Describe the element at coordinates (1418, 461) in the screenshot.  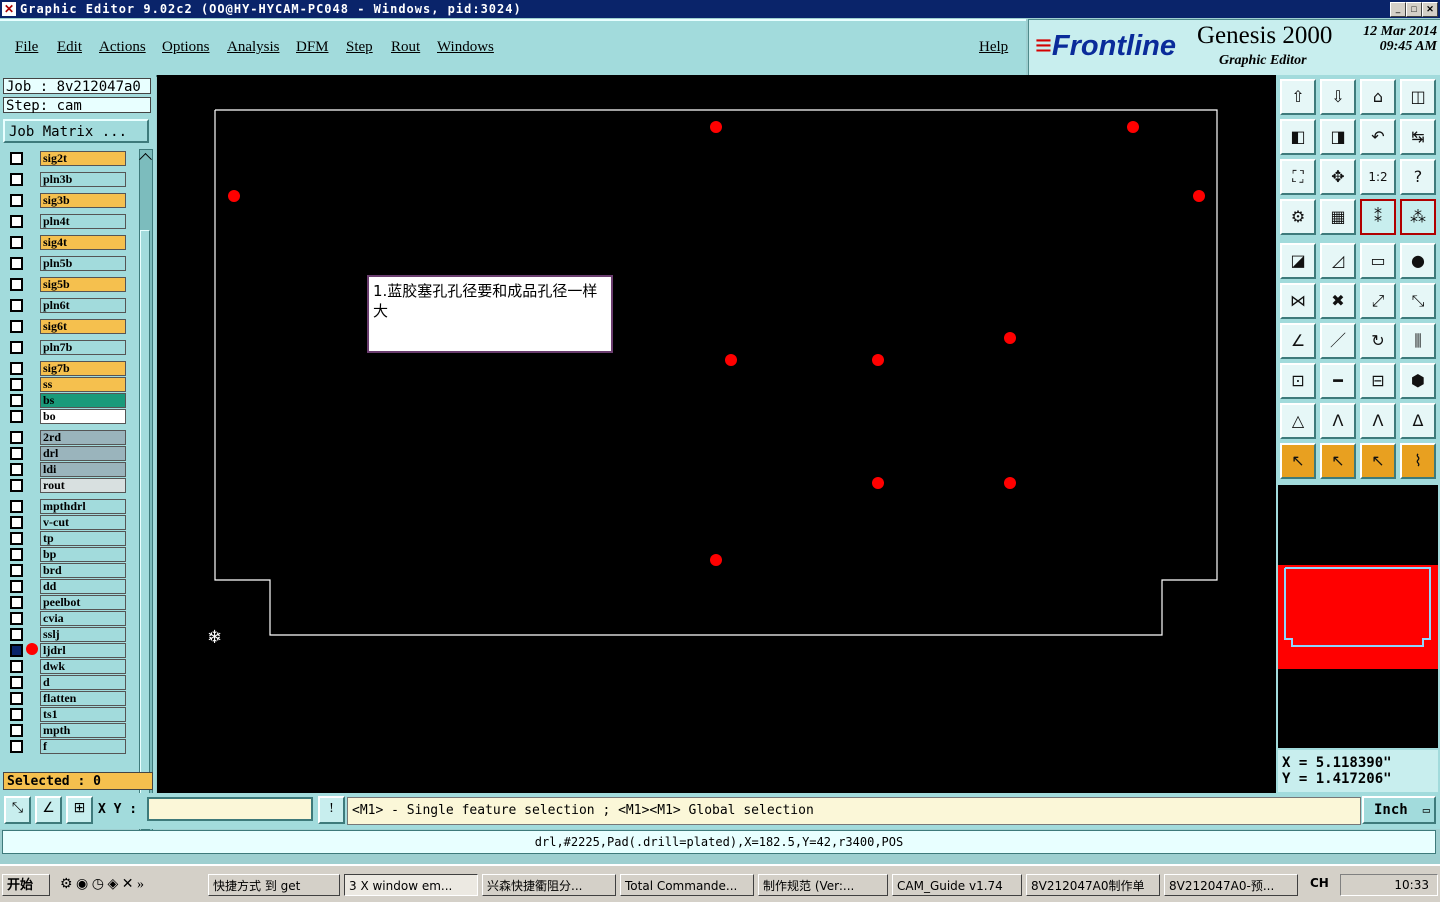
I see `route-icon: ⌇` at that location.